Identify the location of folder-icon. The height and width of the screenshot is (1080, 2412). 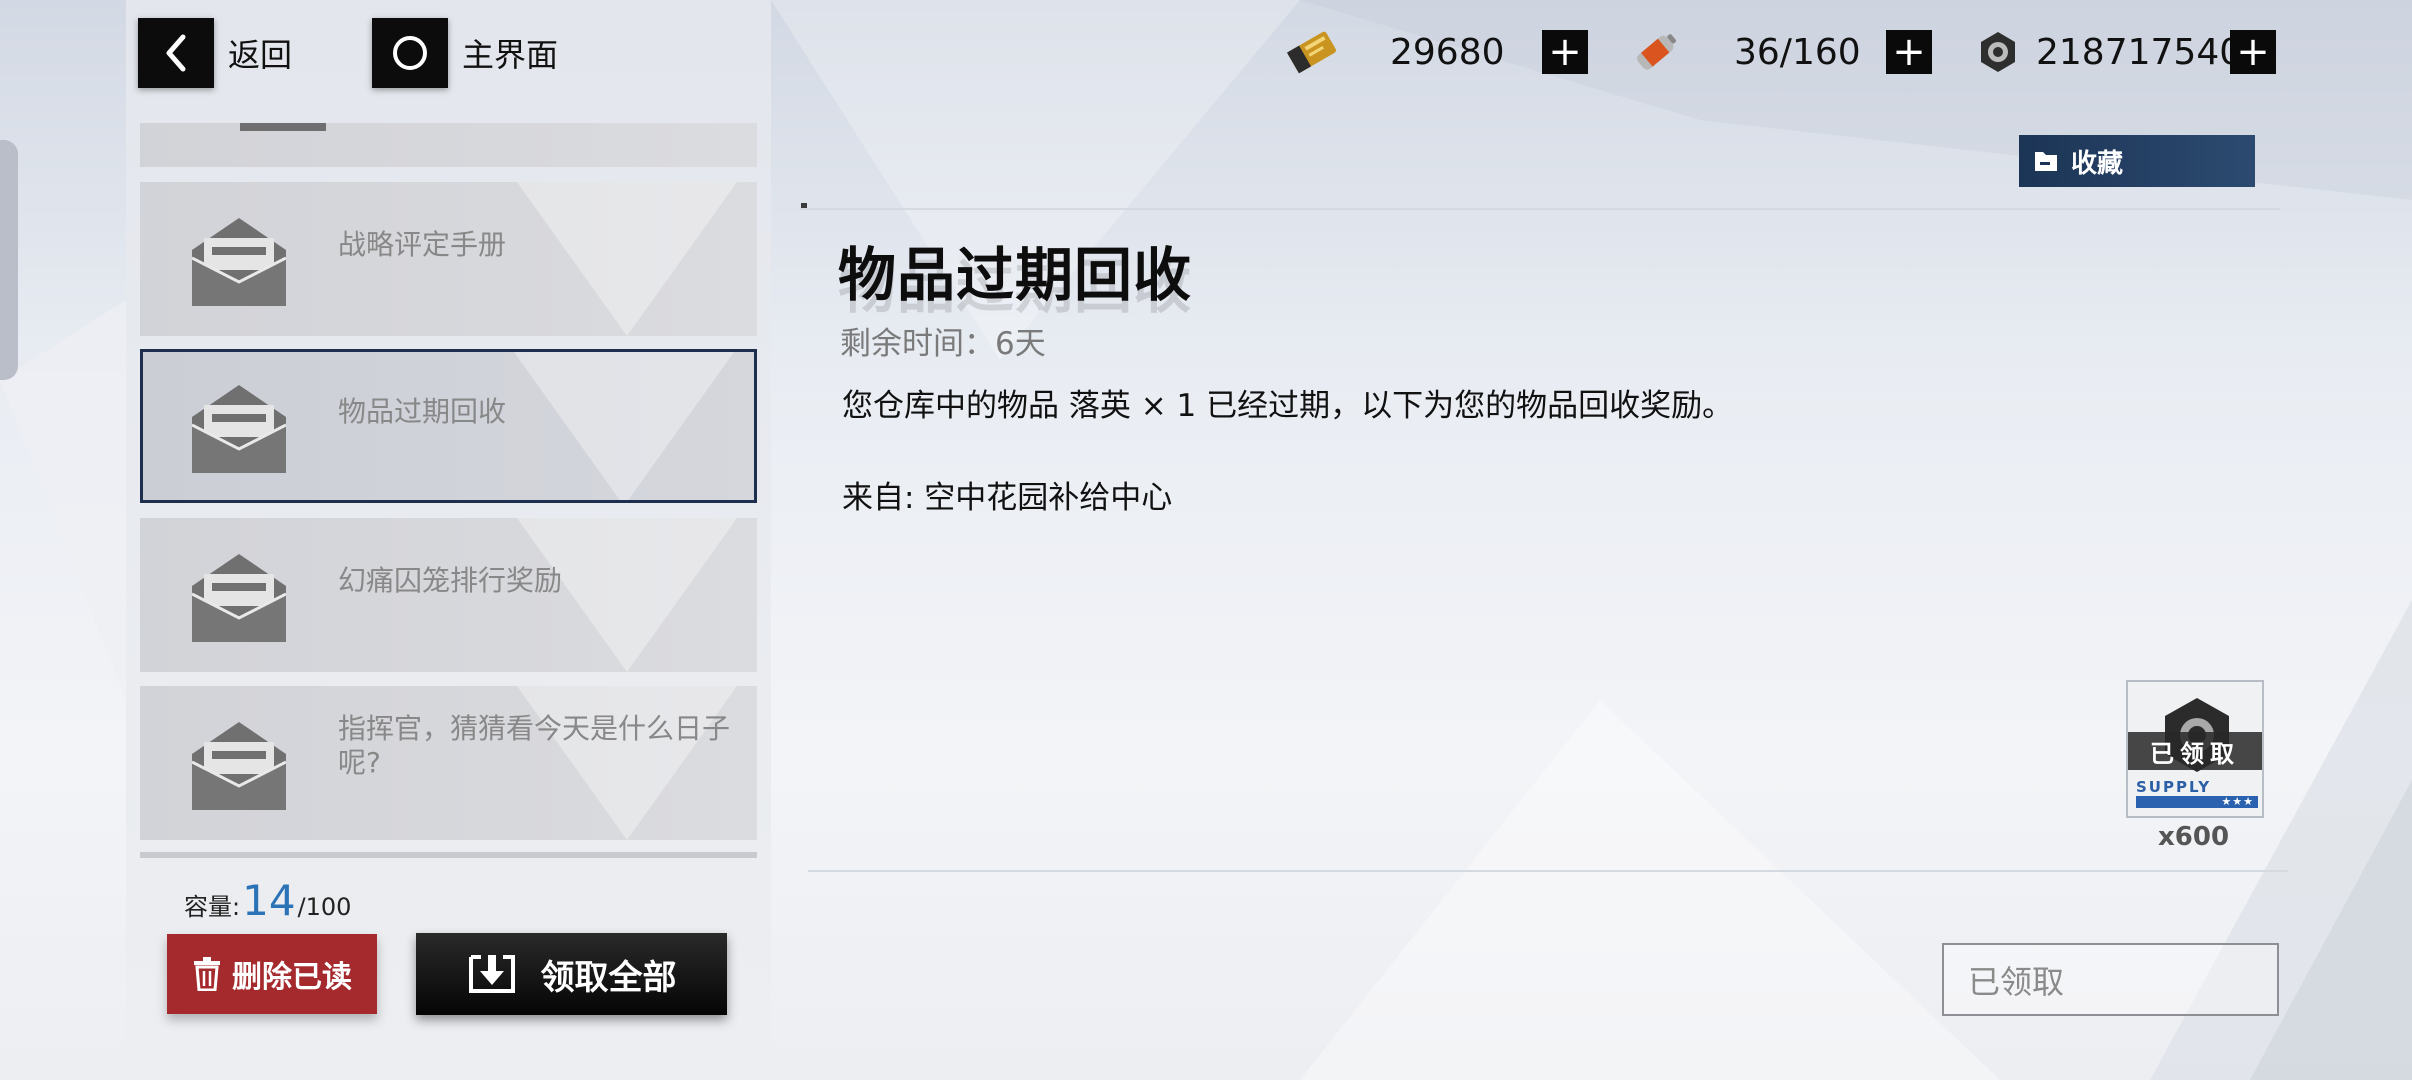
(2046, 161).